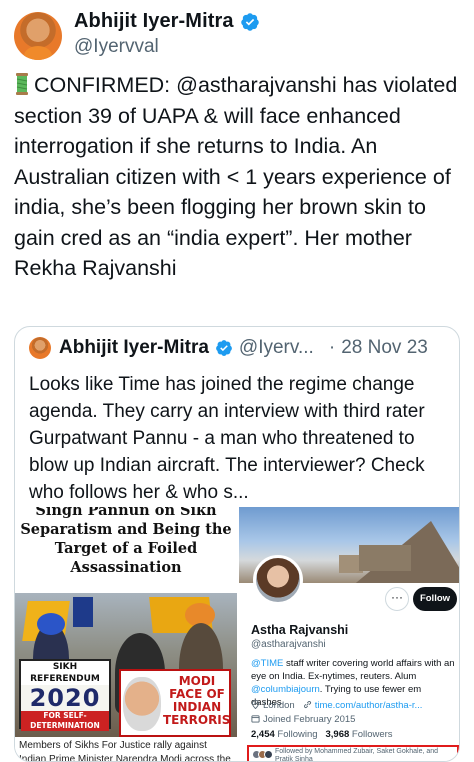  What do you see at coordinates (372, 734) in the screenshot?
I see `followers-label: Followers` at bounding box center [372, 734].